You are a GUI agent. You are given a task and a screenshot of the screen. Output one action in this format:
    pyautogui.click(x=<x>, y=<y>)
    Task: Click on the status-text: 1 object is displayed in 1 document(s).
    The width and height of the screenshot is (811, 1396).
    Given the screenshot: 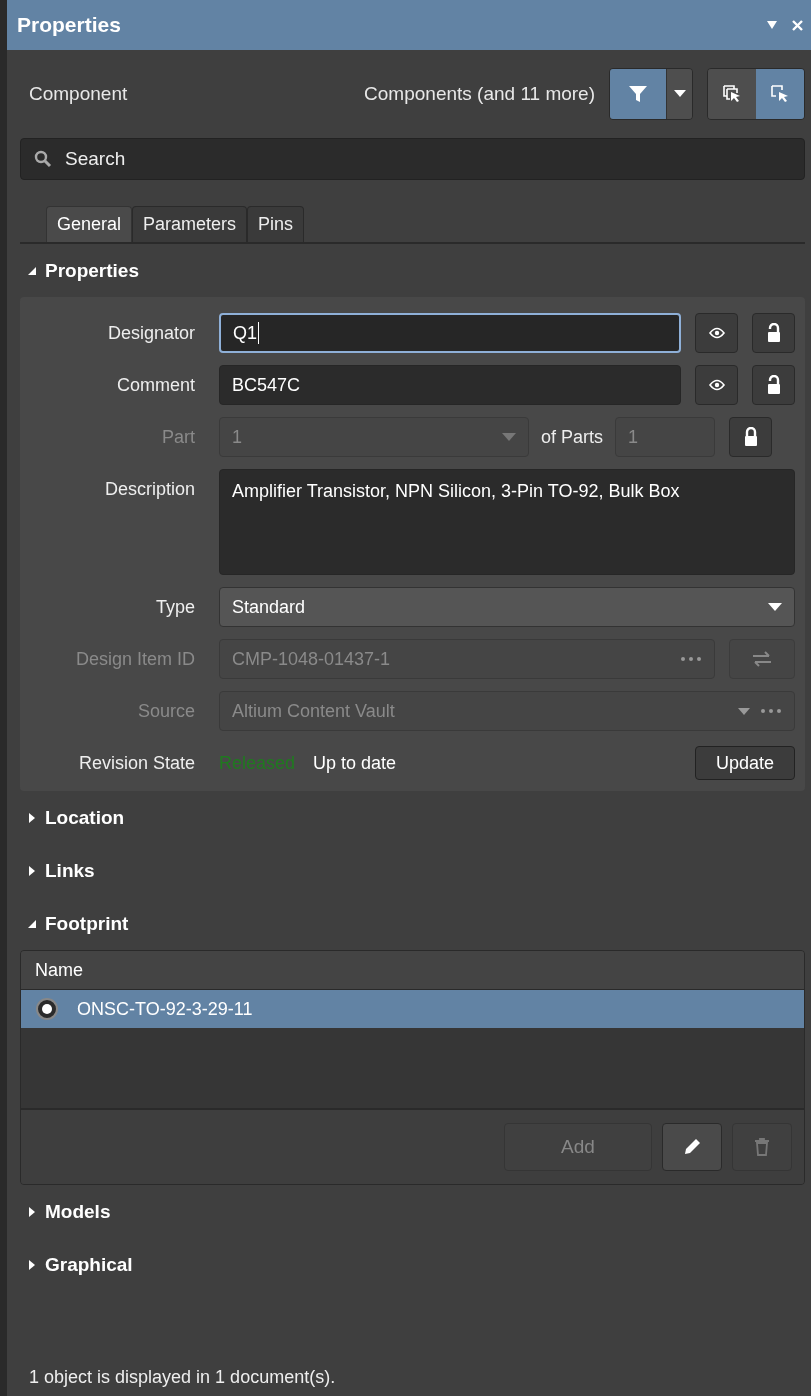 What is the action you would take?
    pyautogui.click(x=182, y=1378)
    